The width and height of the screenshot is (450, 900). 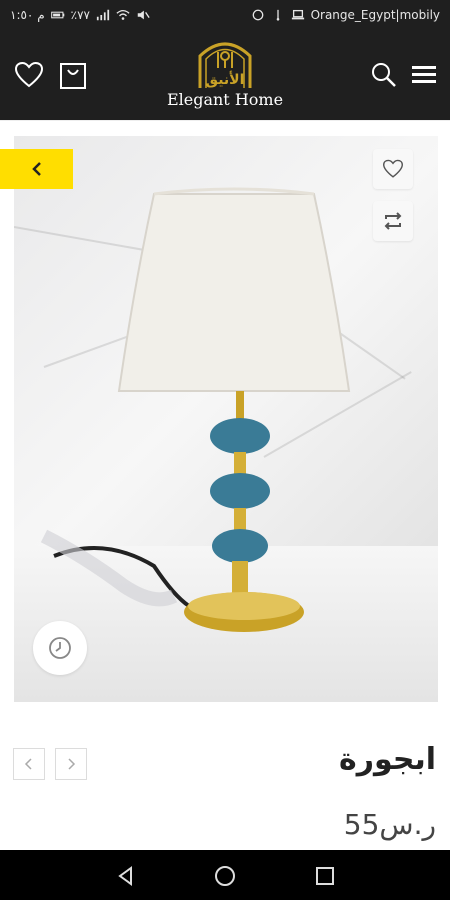 What do you see at coordinates (123, 14) in the screenshot?
I see `wifi-icon` at bounding box center [123, 14].